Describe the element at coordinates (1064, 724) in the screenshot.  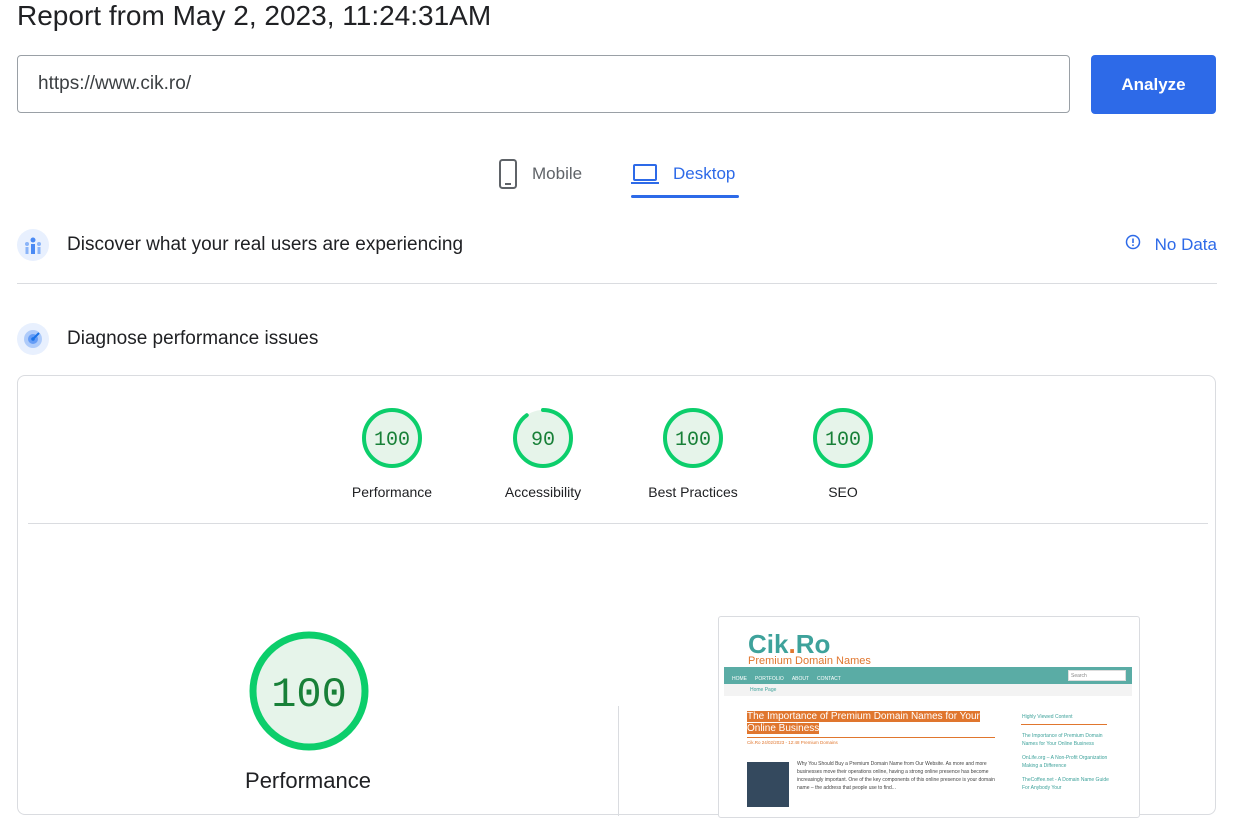
I see `preview-sidebar-rule` at that location.